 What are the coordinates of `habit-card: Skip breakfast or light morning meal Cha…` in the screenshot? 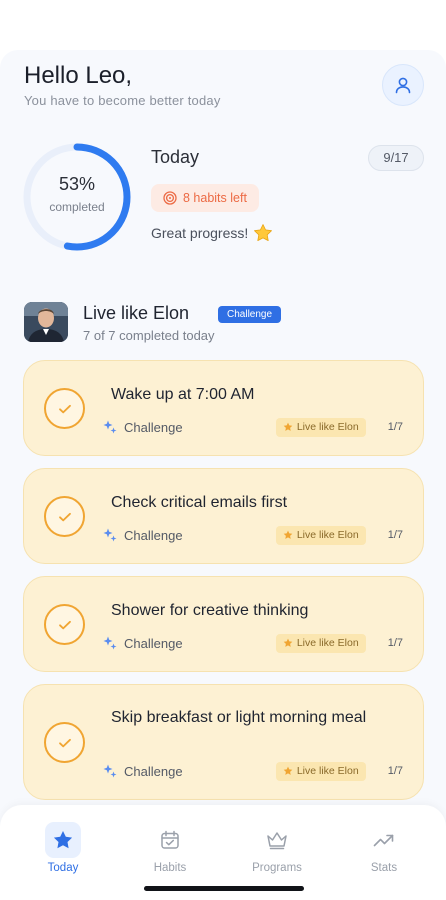 It's located at (223, 742).